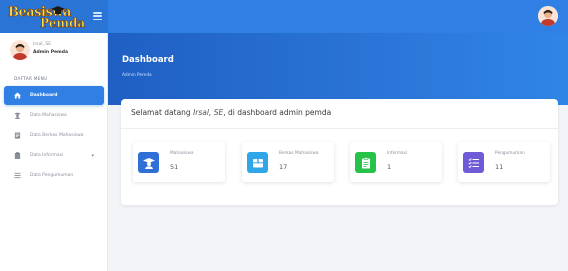  What do you see at coordinates (504, 162) in the screenshot?
I see `stat-card-pengumuman: Pengumuman 11` at bounding box center [504, 162].